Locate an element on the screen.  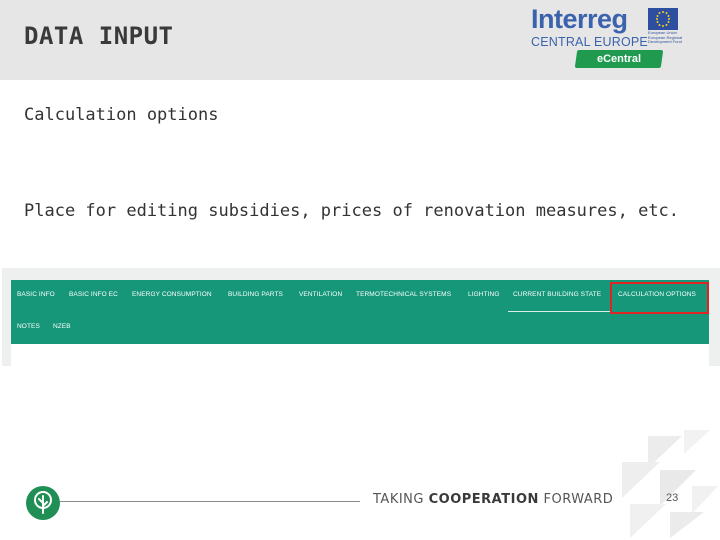
ecentral-tag: eCentral is located at coordinates (619, 59).